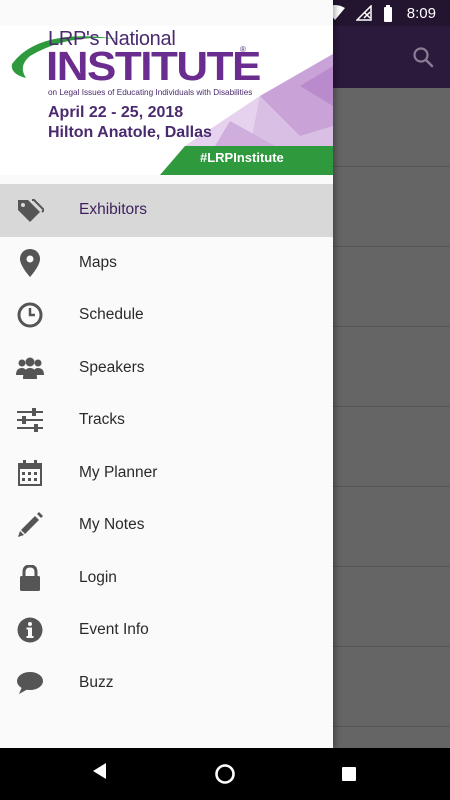  I want to click on menu-item-event-info: Event Info, so click(166, 630).